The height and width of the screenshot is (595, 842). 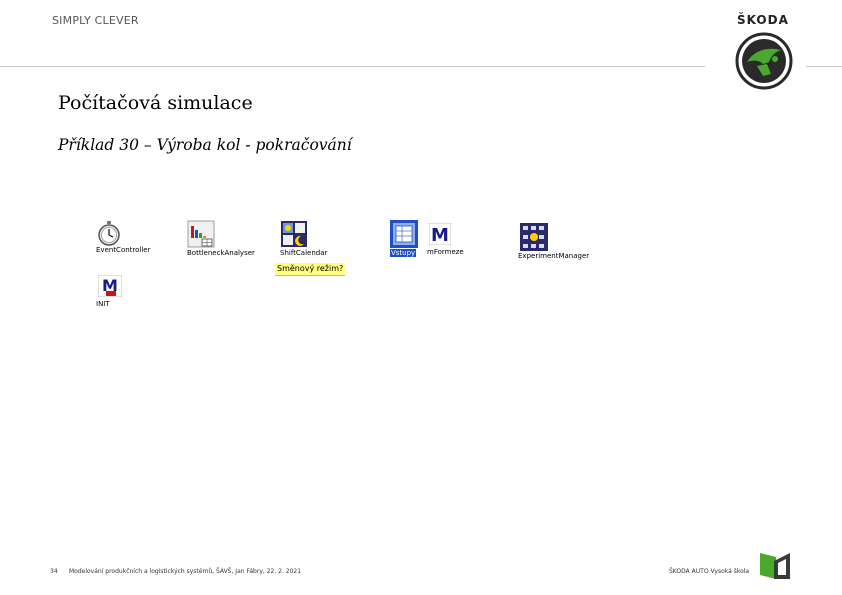 What do you see at coordinates (553, 242) in the screenshot?
I see `experiment-manager-object: ExperimentManager` at bounding box center [553, 242].